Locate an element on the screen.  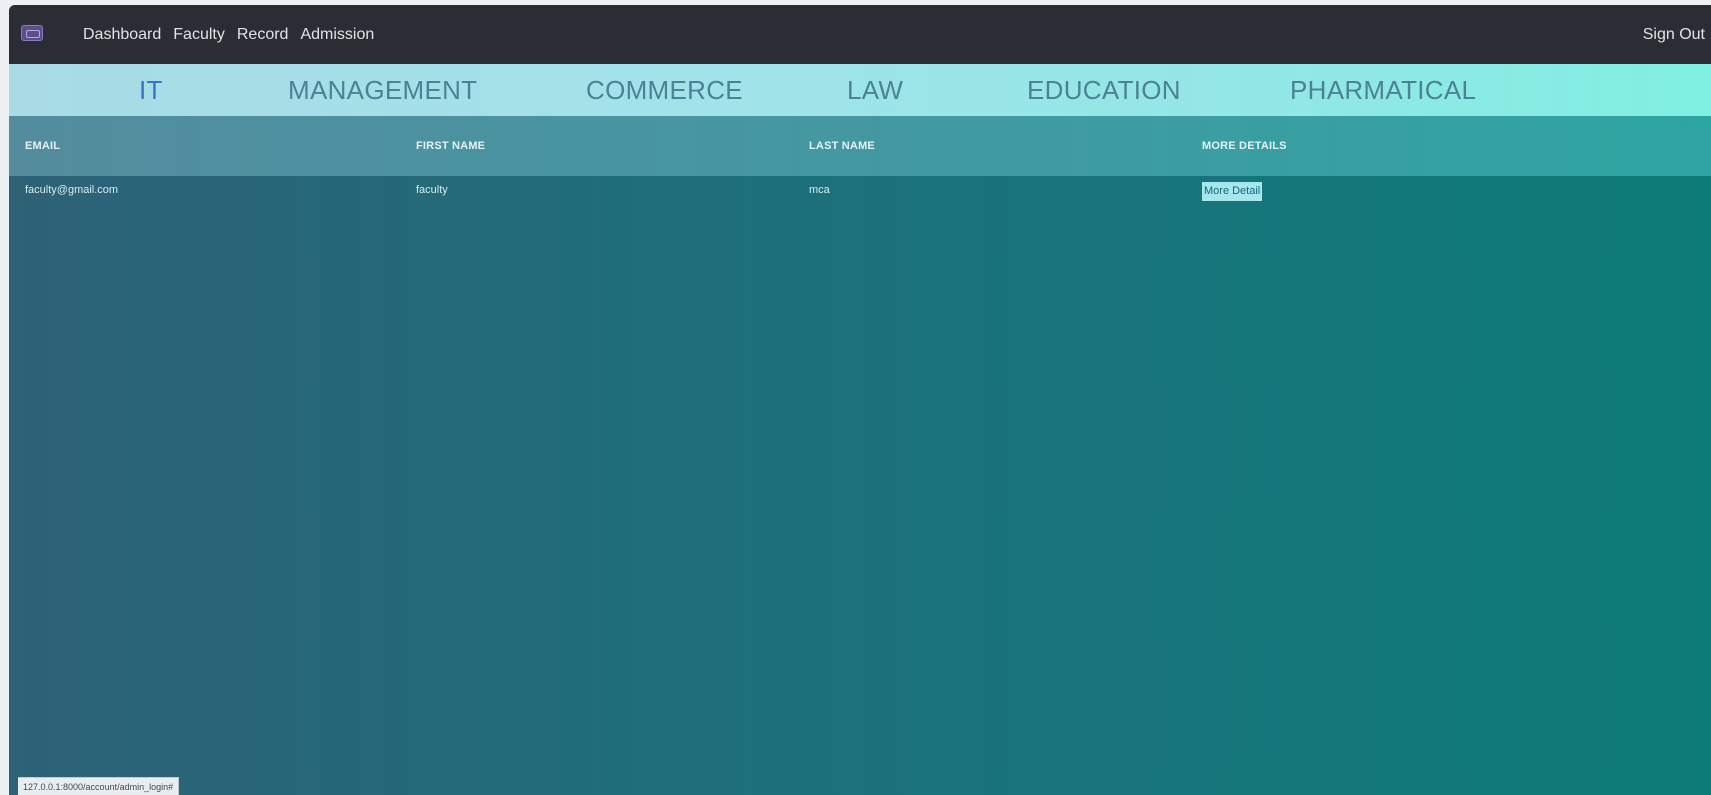
table-header: EMAIL FIRST NAME LAST NAME MORE DETAILS is located at coordinates (860, 146).